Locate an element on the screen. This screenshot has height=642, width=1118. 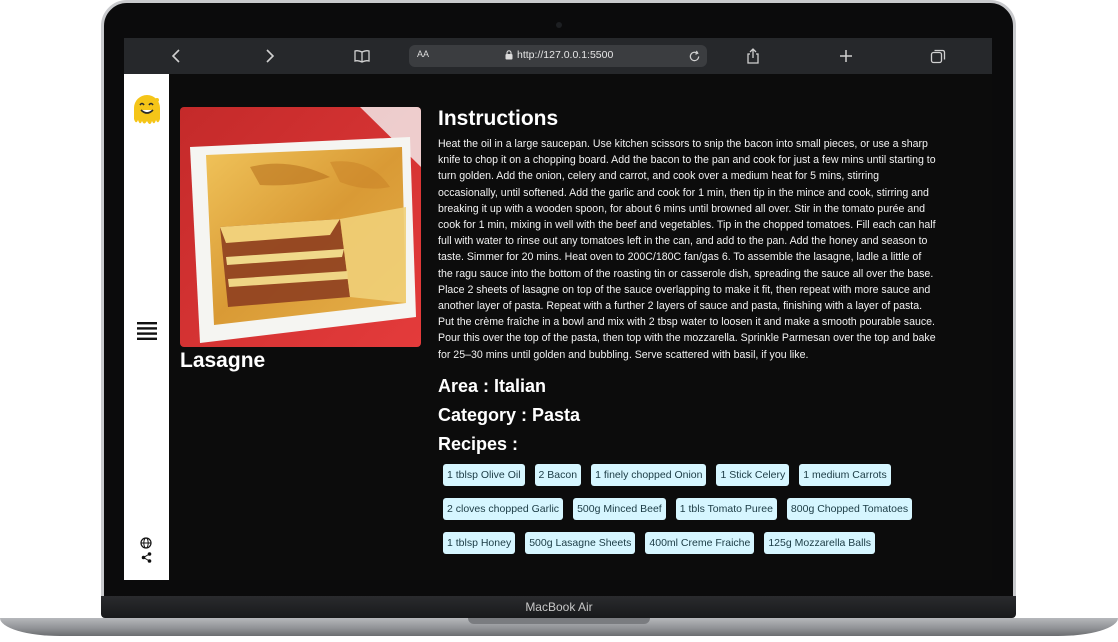
new-tab-button is located at coordinates (846, 56).